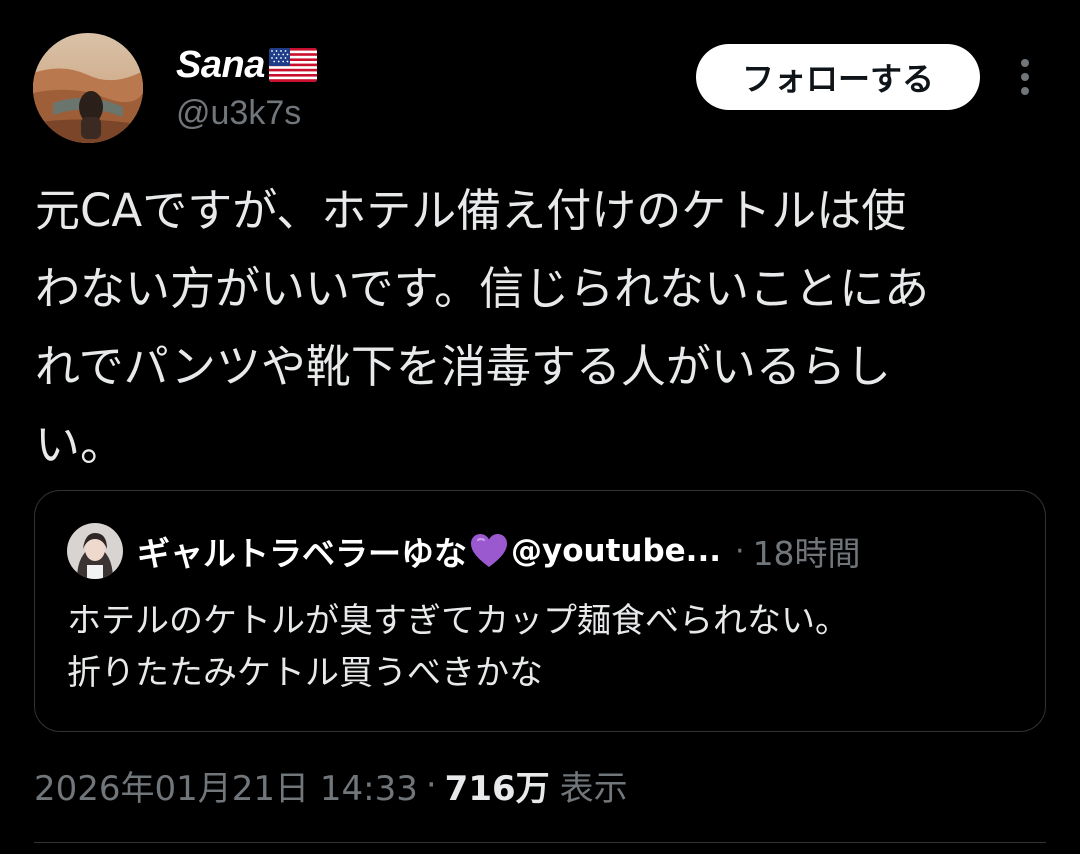 This screenshot has width=1080, height=854. I want to click on divider, so click(540, 842).